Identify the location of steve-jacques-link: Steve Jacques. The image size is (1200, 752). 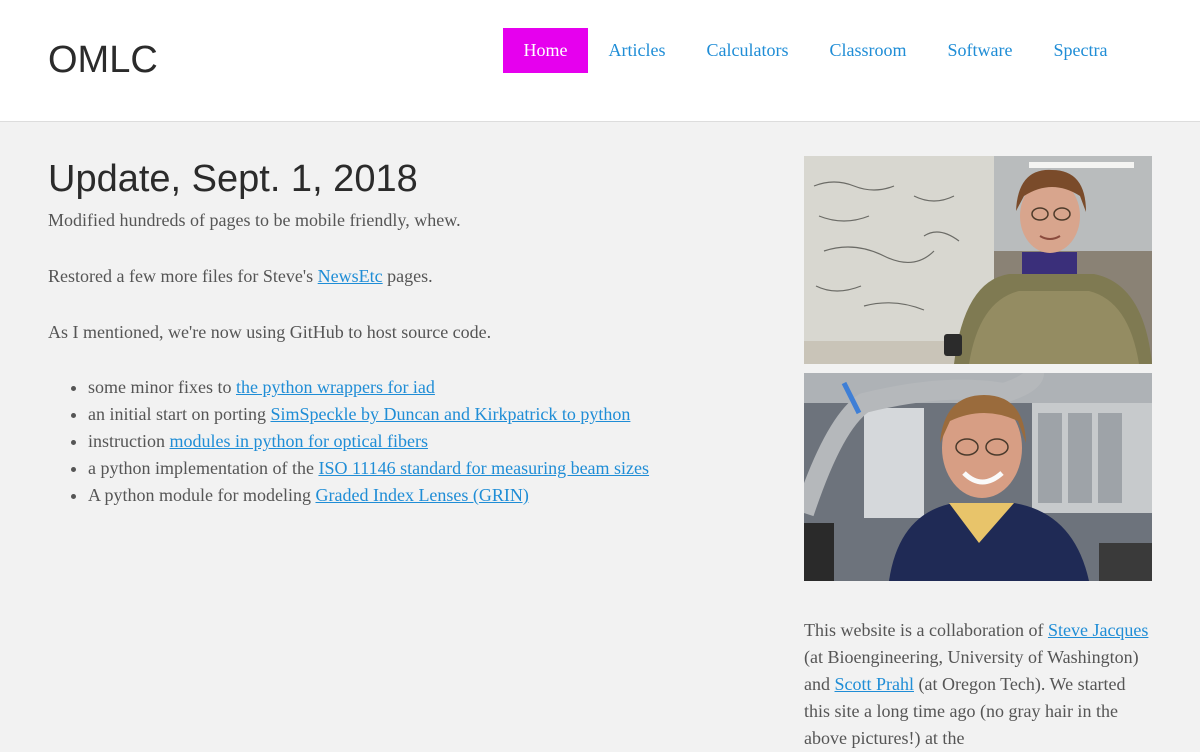
(1098, 630).